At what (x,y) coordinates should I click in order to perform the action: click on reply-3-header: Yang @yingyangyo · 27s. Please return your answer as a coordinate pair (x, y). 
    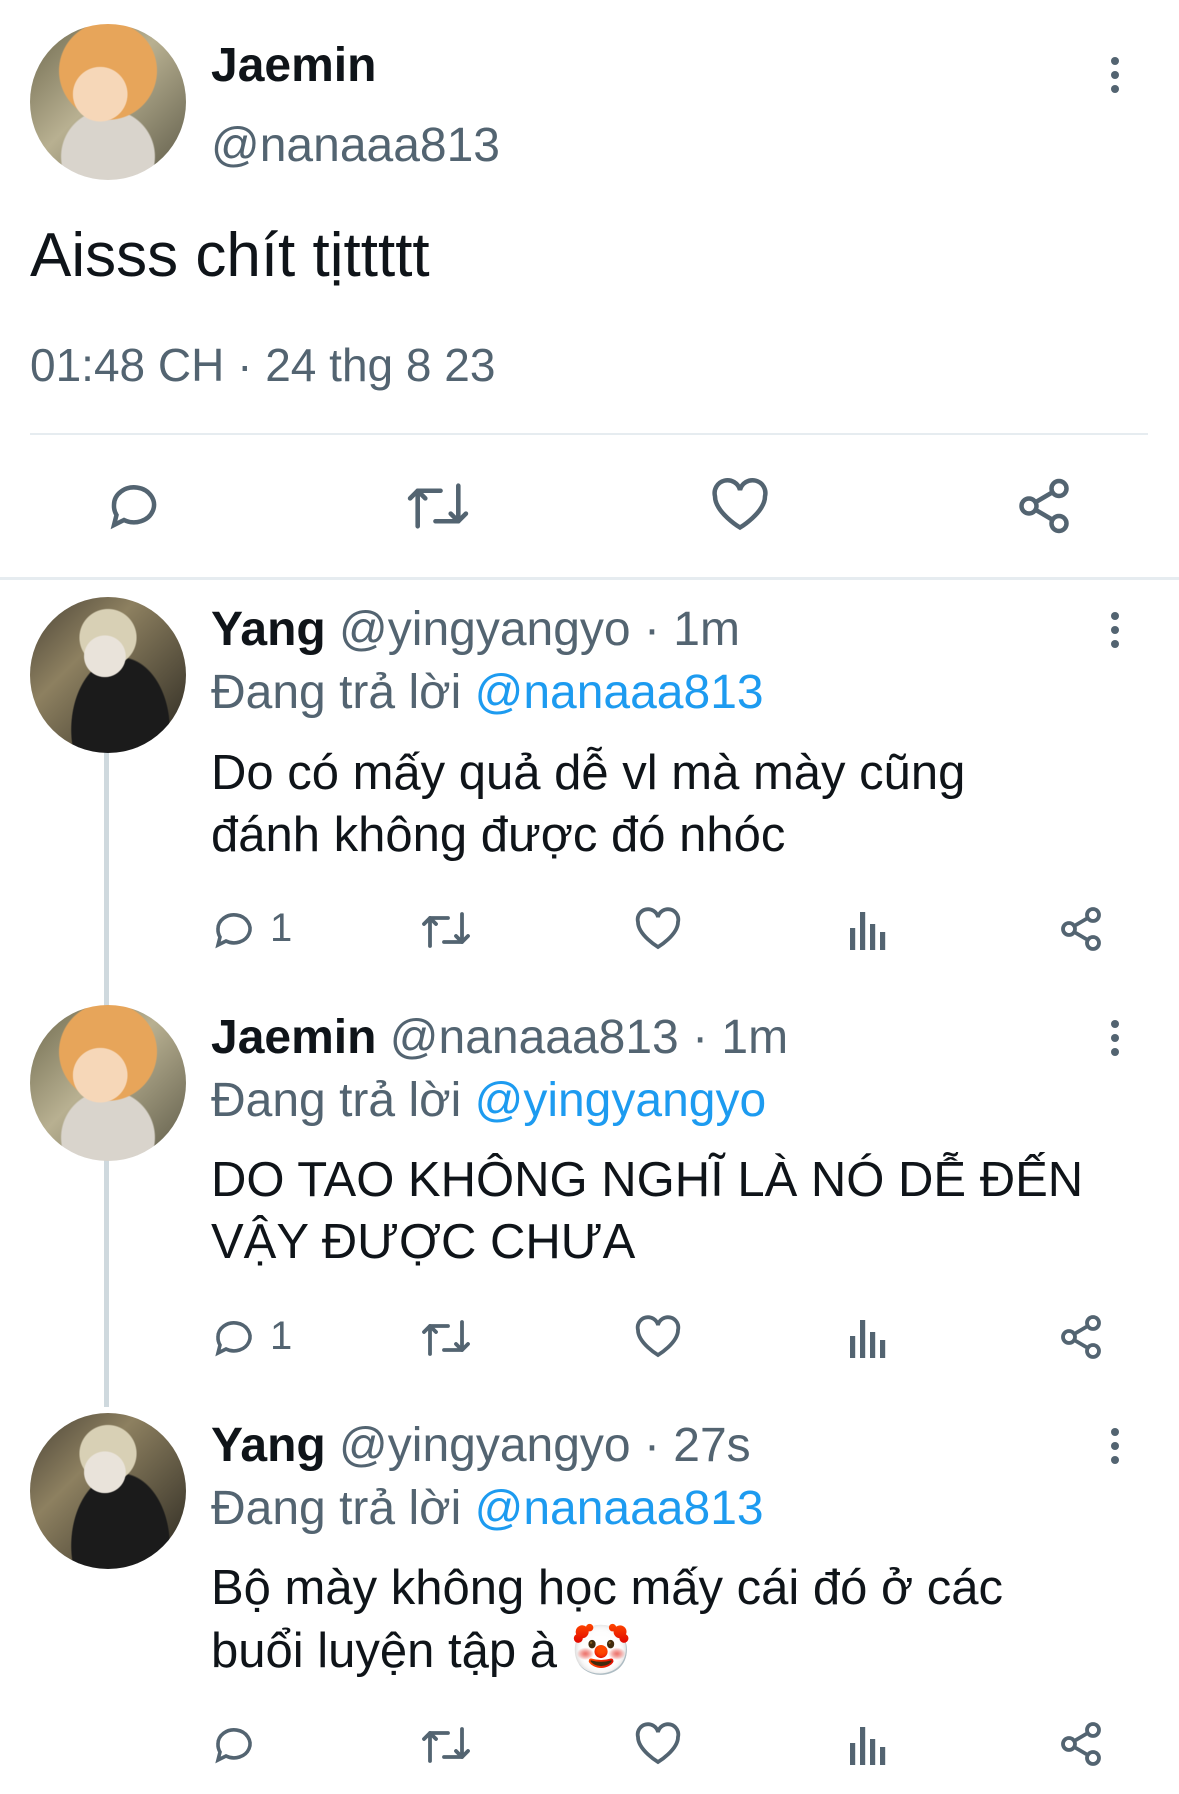
    Looking at the image, I should click on (481, 1445).